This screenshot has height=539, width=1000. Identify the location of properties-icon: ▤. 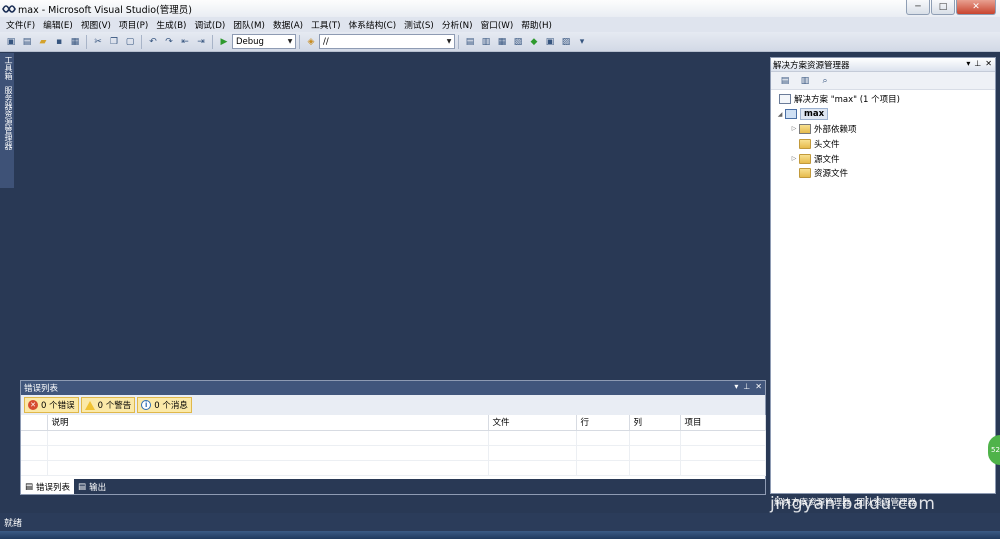
(785, 81).